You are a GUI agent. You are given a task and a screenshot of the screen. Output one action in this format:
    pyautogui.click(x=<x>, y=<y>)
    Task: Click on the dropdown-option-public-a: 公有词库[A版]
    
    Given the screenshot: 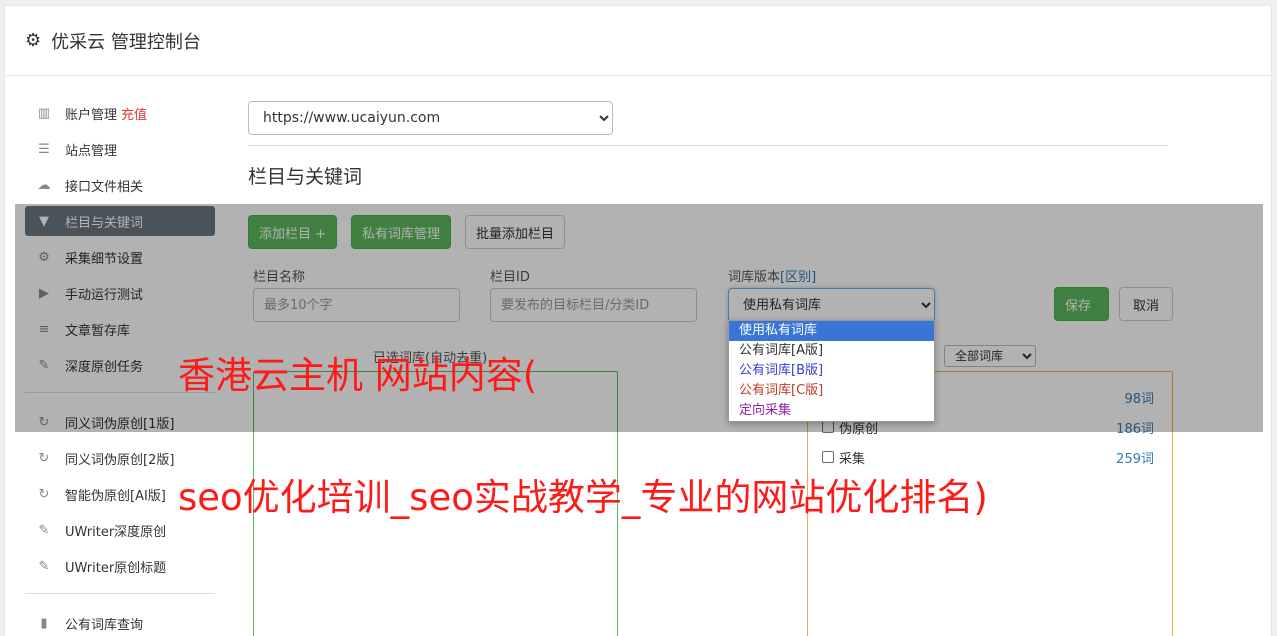 What is the action you would take?
    pyautogui.click(x=831, y=351)
    